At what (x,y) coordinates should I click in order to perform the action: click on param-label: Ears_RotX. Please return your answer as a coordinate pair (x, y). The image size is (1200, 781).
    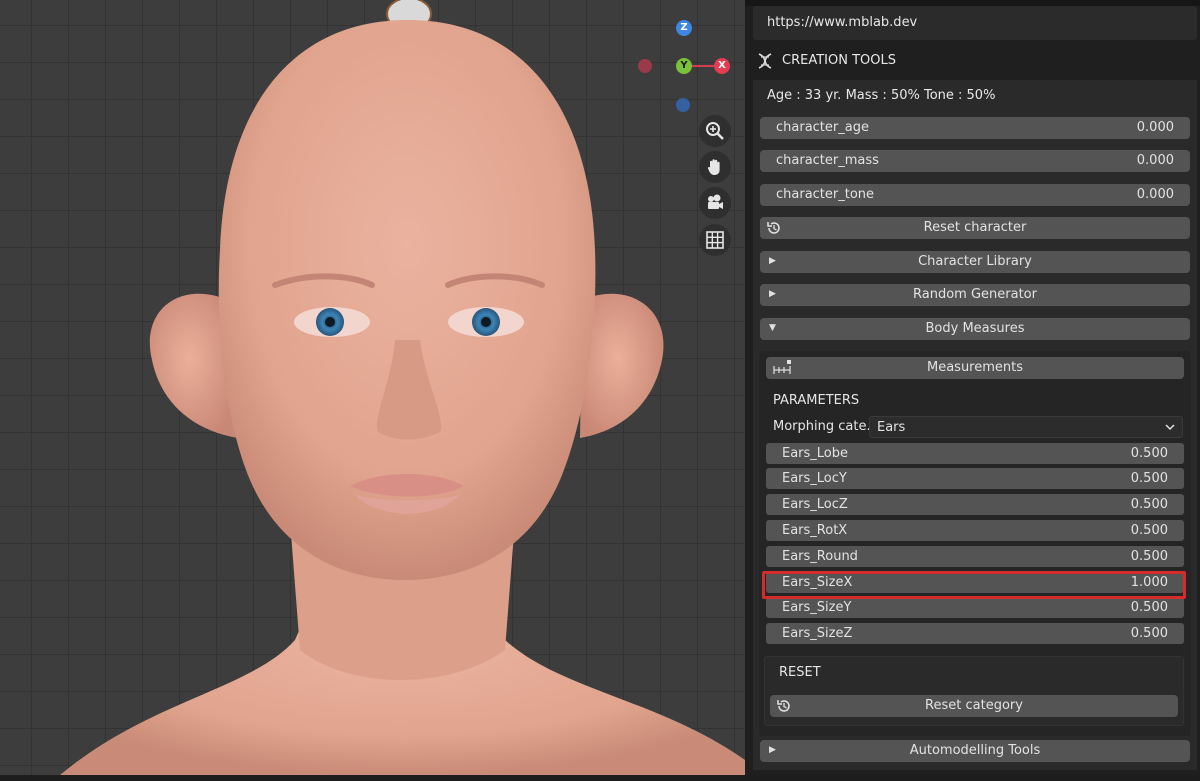
    Looking at the image, I should click on (815, 530).